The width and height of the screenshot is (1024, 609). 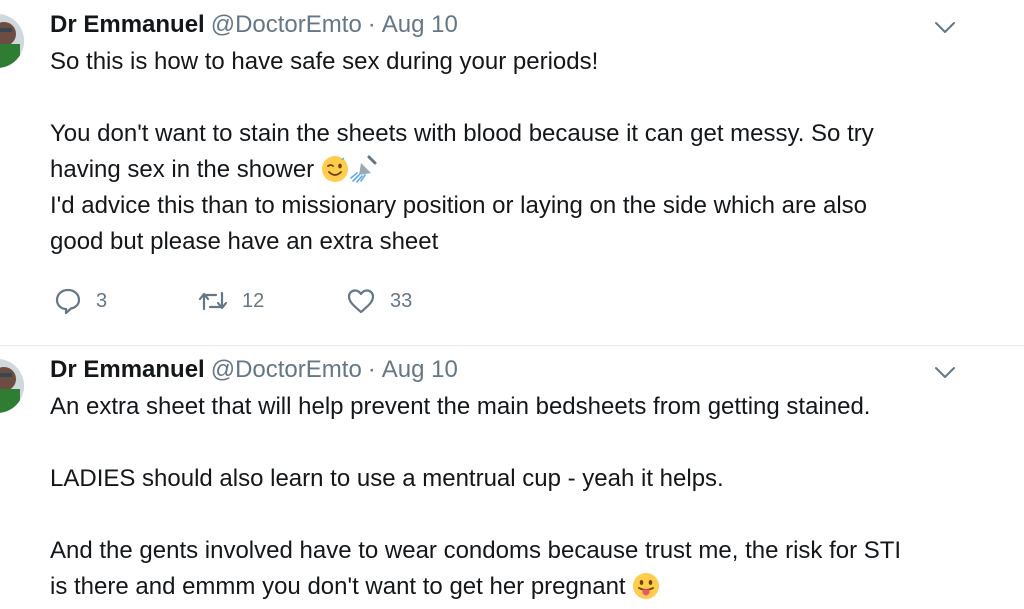 I want to click on tweet-line-text: having sex in the shower, so click(x=182, y=169).